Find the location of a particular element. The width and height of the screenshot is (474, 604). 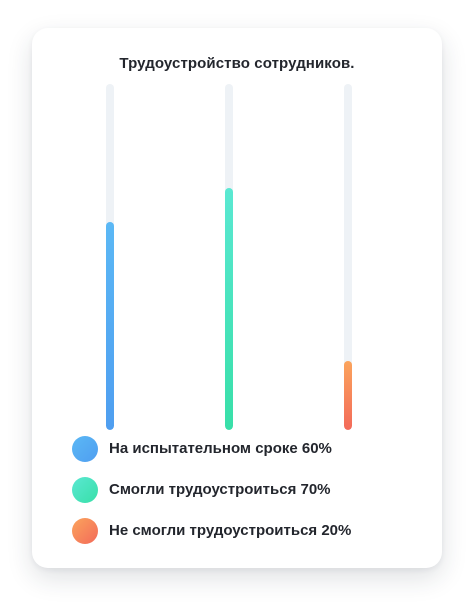

legend-label-not-employed: Не смогли трудоустроиться 20% is located at coordinates (230, 530).